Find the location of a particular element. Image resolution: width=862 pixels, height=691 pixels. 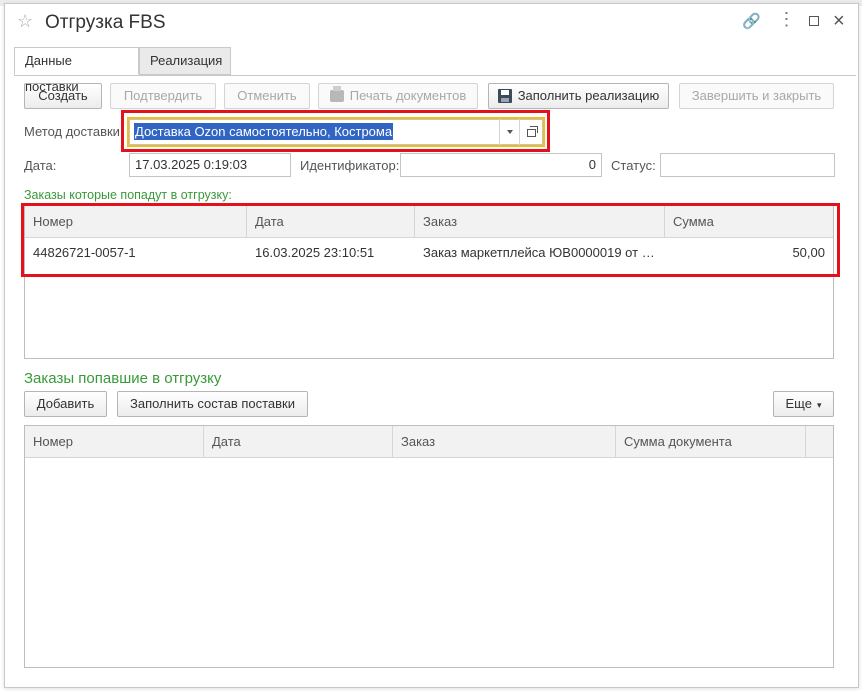

printer-icon is located at coordinates (336, 93).